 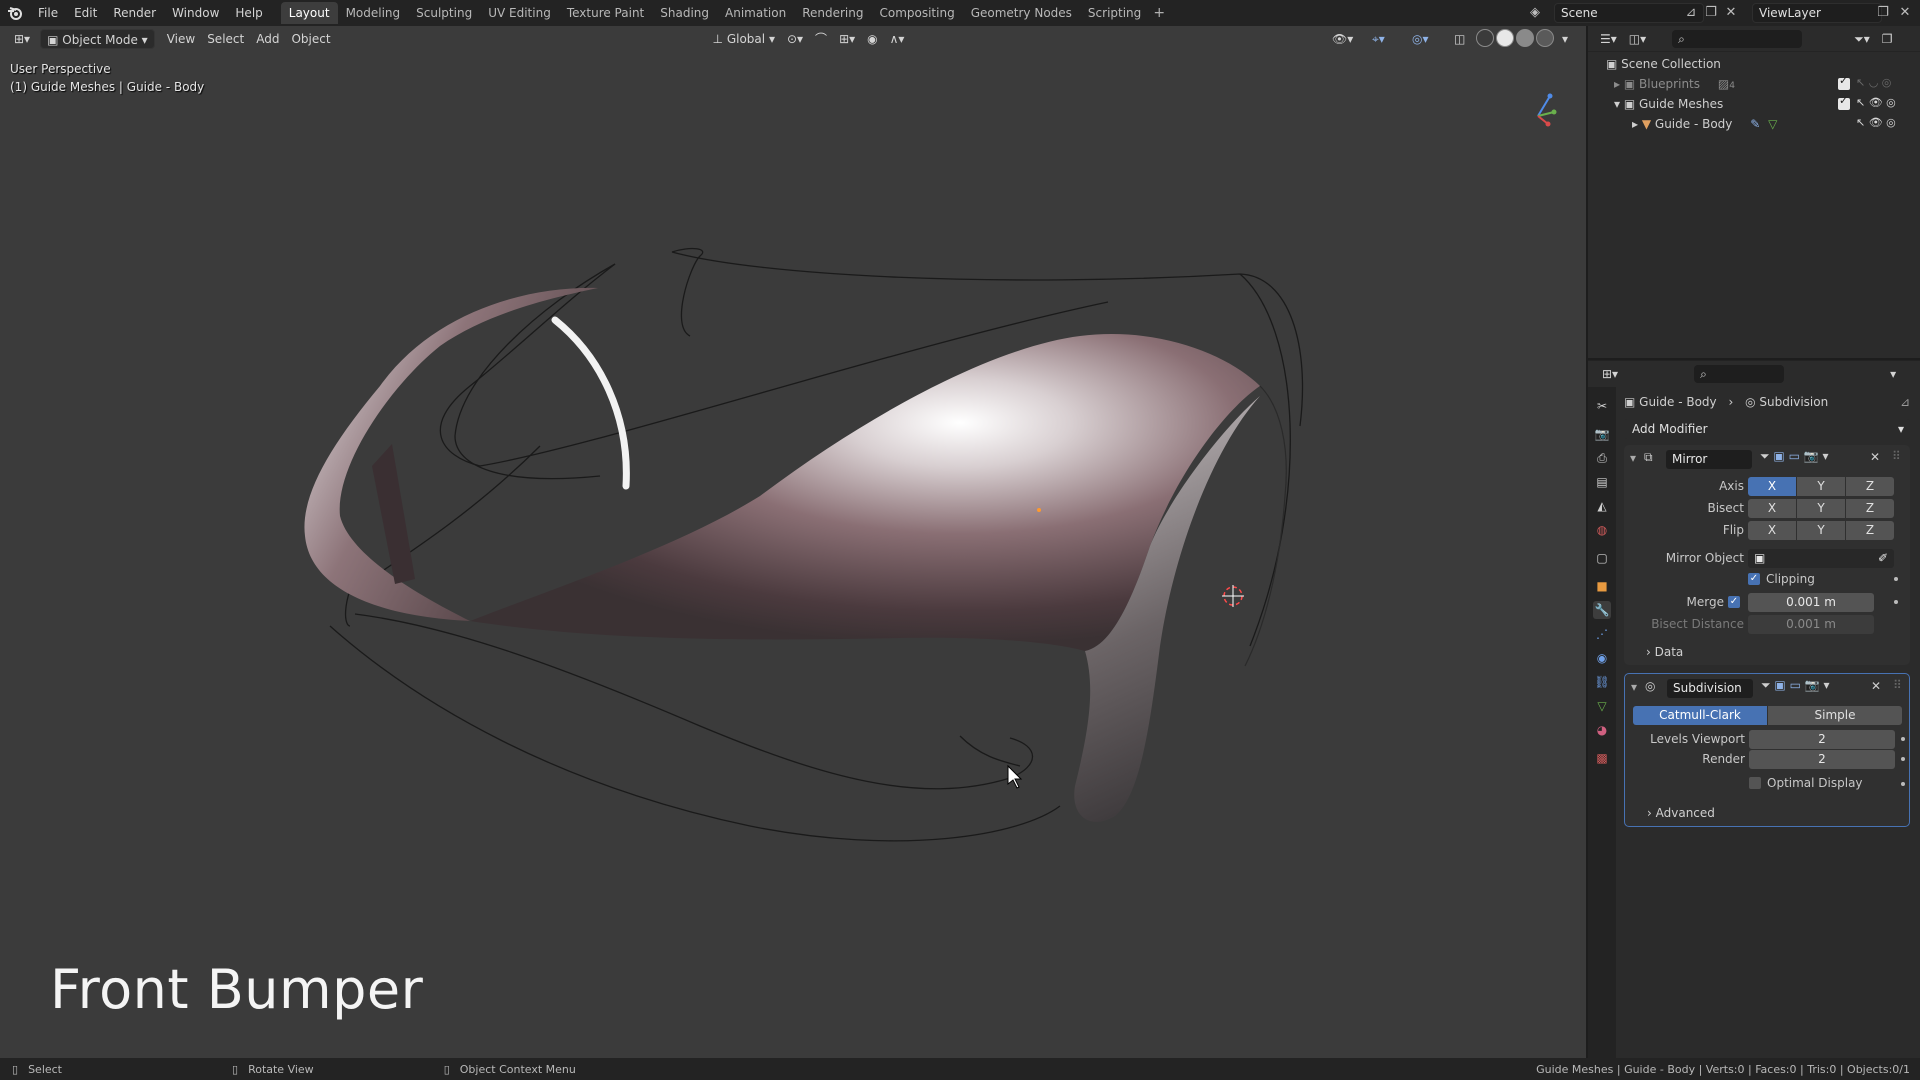 What do you see at coordinates (225, 39) in the screenshot?
I see `menu-select: Select` at bounding box center [225, 39].